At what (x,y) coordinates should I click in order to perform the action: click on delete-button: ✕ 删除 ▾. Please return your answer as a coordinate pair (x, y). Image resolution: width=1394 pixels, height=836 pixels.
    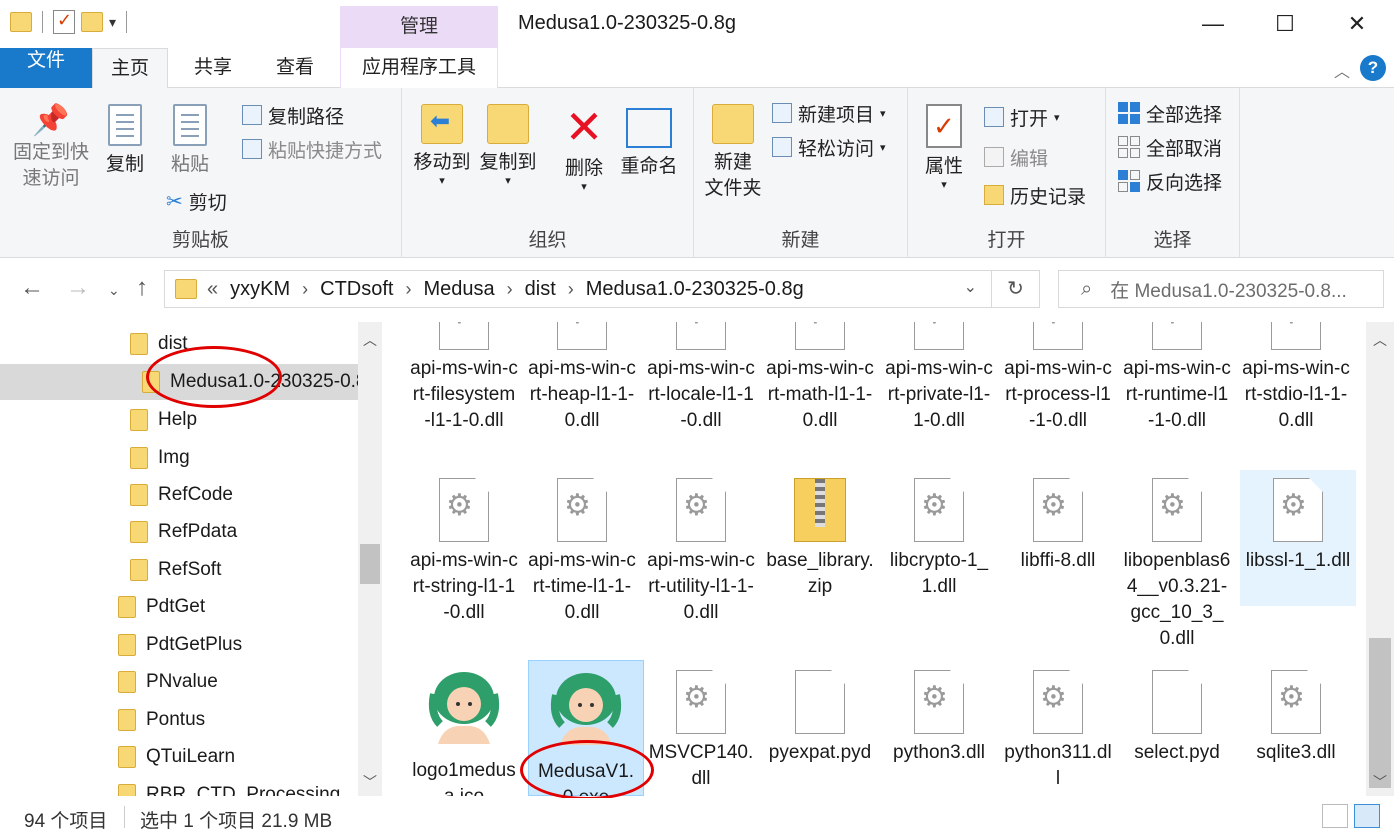
    Looking at the image, I should click on (584, 148).